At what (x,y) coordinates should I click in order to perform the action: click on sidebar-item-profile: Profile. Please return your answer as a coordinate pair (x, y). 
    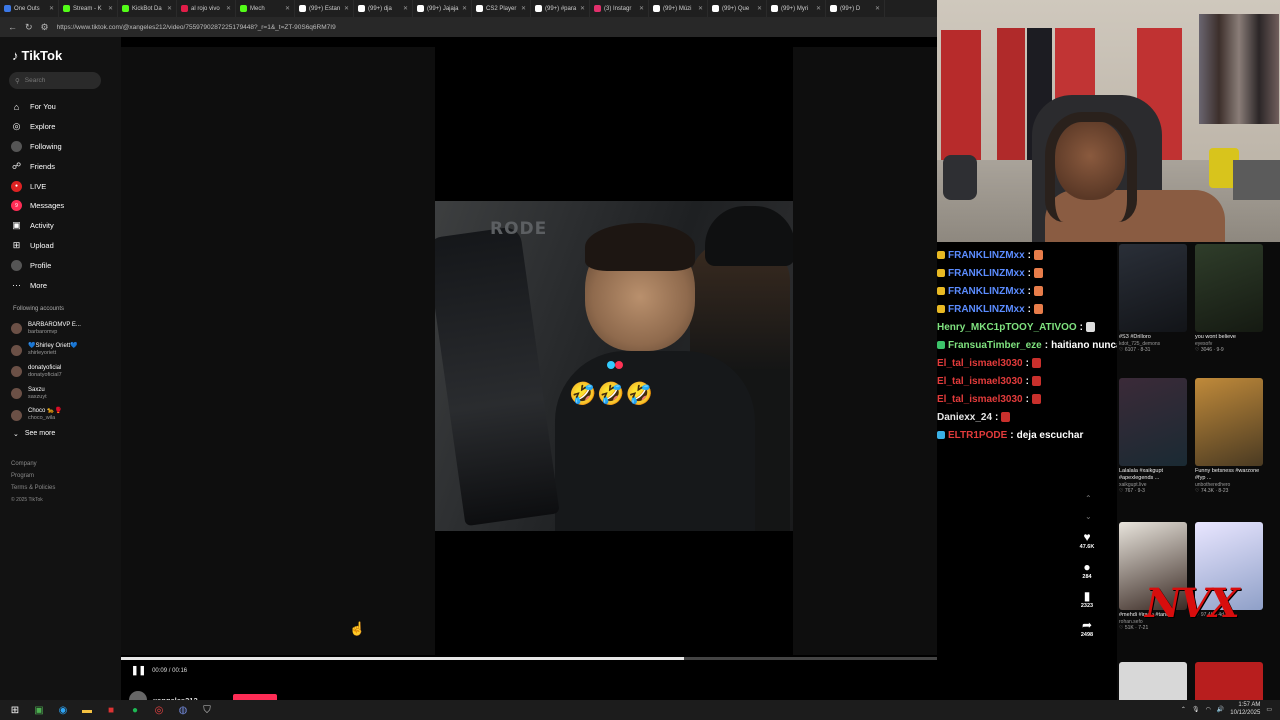
    Looking at the image, I should click on (63, 265).